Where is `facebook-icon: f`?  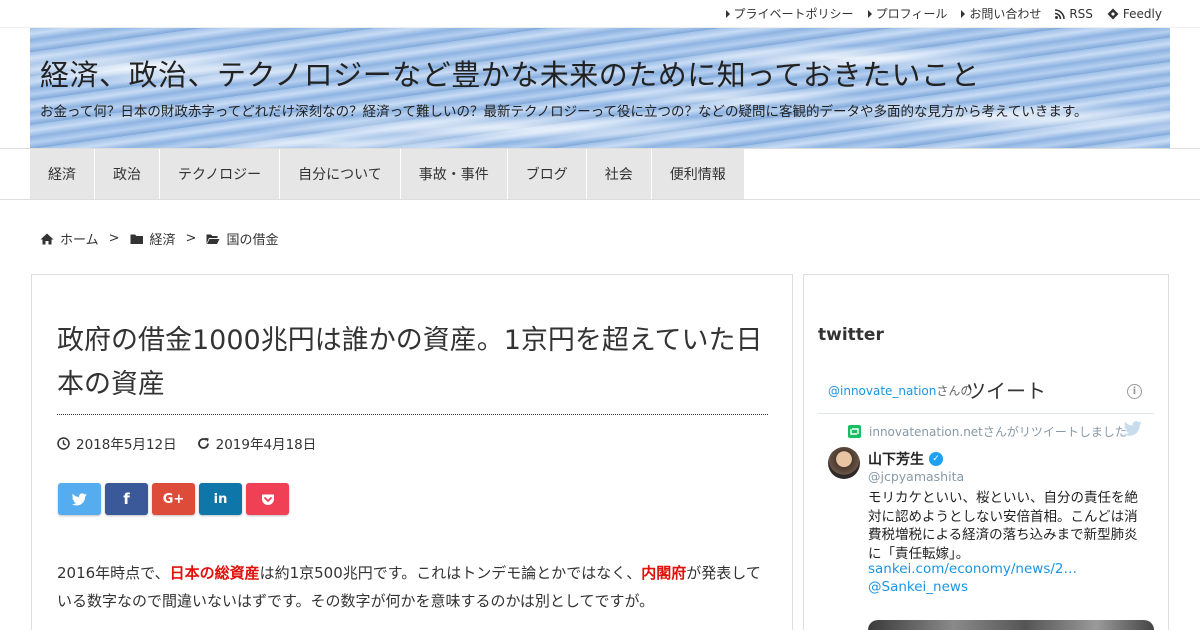
facebook-icon: f is located at coordinates (126, 499).